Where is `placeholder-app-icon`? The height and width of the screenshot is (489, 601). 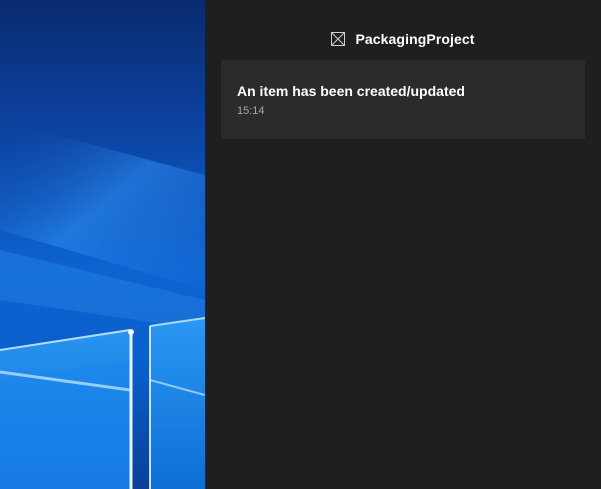 placeholder-app-icon is located at coordinates (338, 39).